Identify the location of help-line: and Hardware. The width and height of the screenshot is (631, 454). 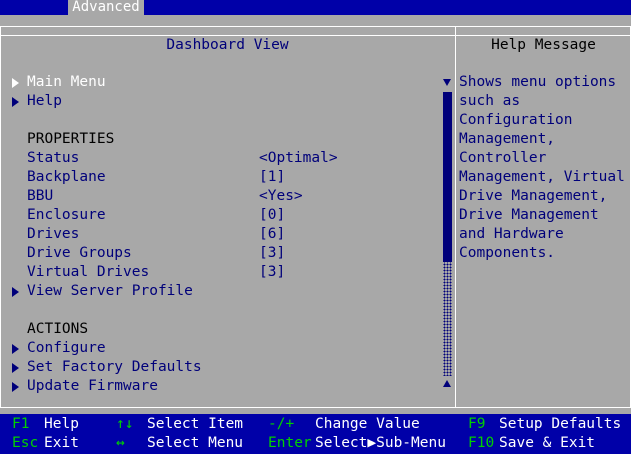
(511, 234).